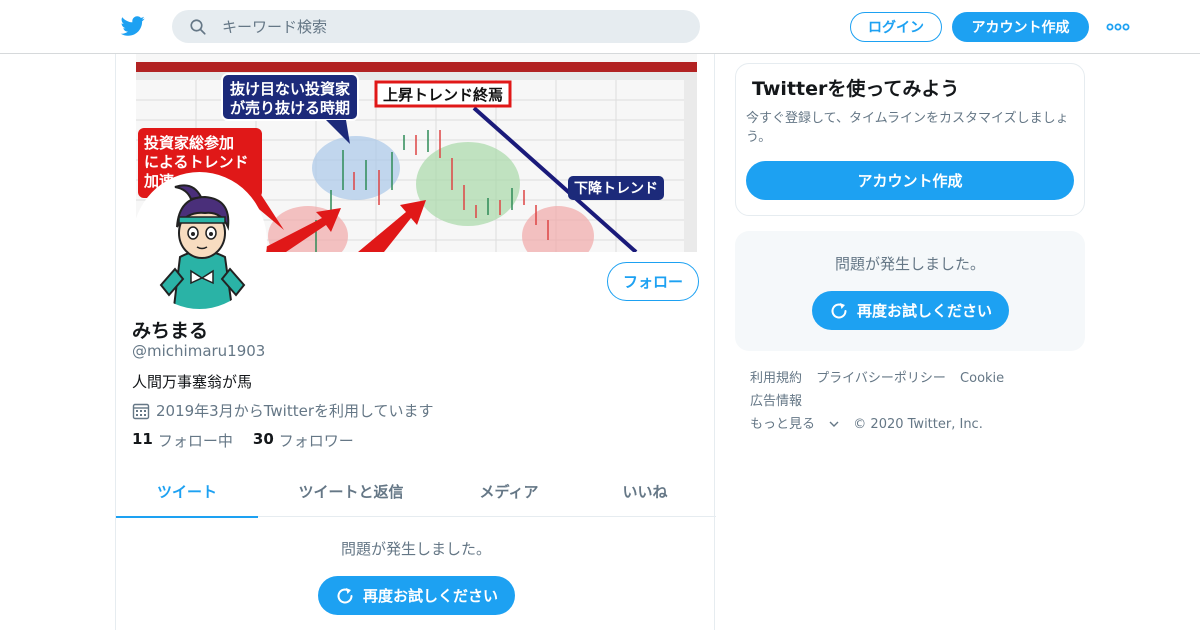 The width and height of the screenshot is (1200, 630). Describe the element at coordinates (430, 596) in the screenshot. I see `timeline-retry-label: 再度お試しください` at that location.